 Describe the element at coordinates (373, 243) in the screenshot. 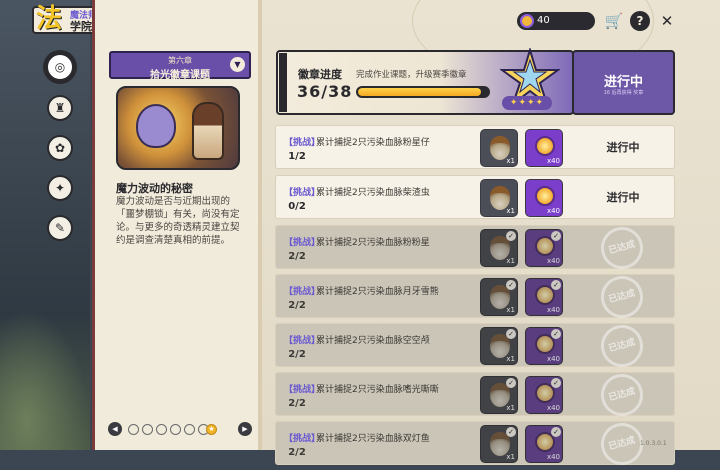

I see `task-text: 累计捕捉2只污染血脉粉粉星` at that location.